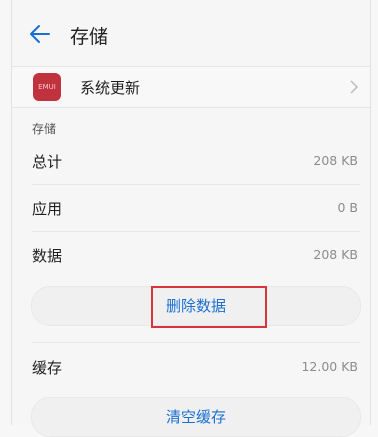  I want to click on divider, so click(196, 342).